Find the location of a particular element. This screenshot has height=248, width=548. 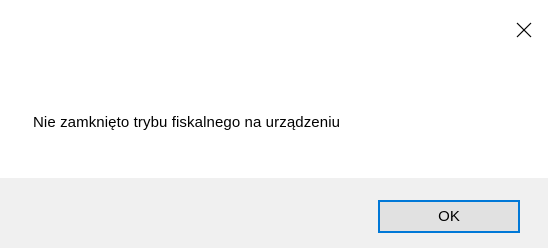

ok-button: OK is located at coordinates (449, 216).